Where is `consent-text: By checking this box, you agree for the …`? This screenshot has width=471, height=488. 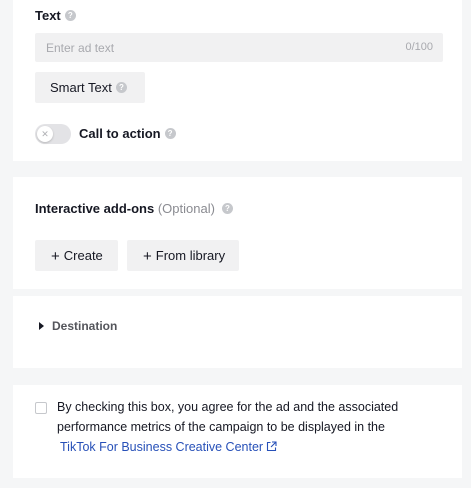
consent-text: By checking this box, you agree for the … is located at coordinates (228, 417).